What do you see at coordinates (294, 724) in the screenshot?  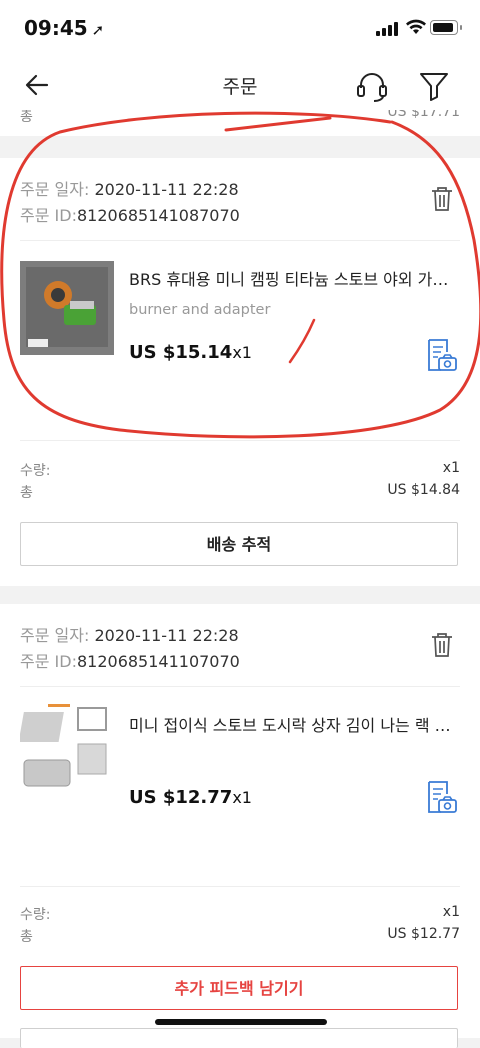 I see `product-name: 미니 접이식 스토브 도시락 상자 김이 나는 랙 세트` at bounding box center [294, 724].